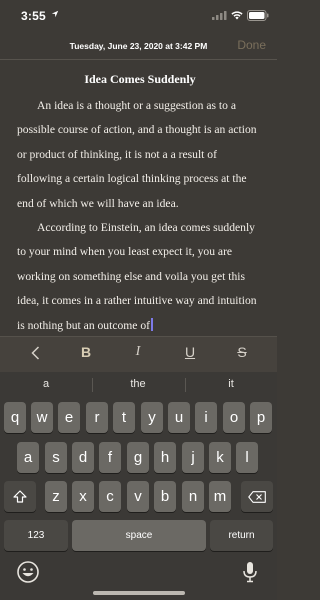 This screenshot has width=320, height=600. What do you see at coordinates (28, 457) in the screenshot?
I see `key-a: a` at bounding box center [28, 457].